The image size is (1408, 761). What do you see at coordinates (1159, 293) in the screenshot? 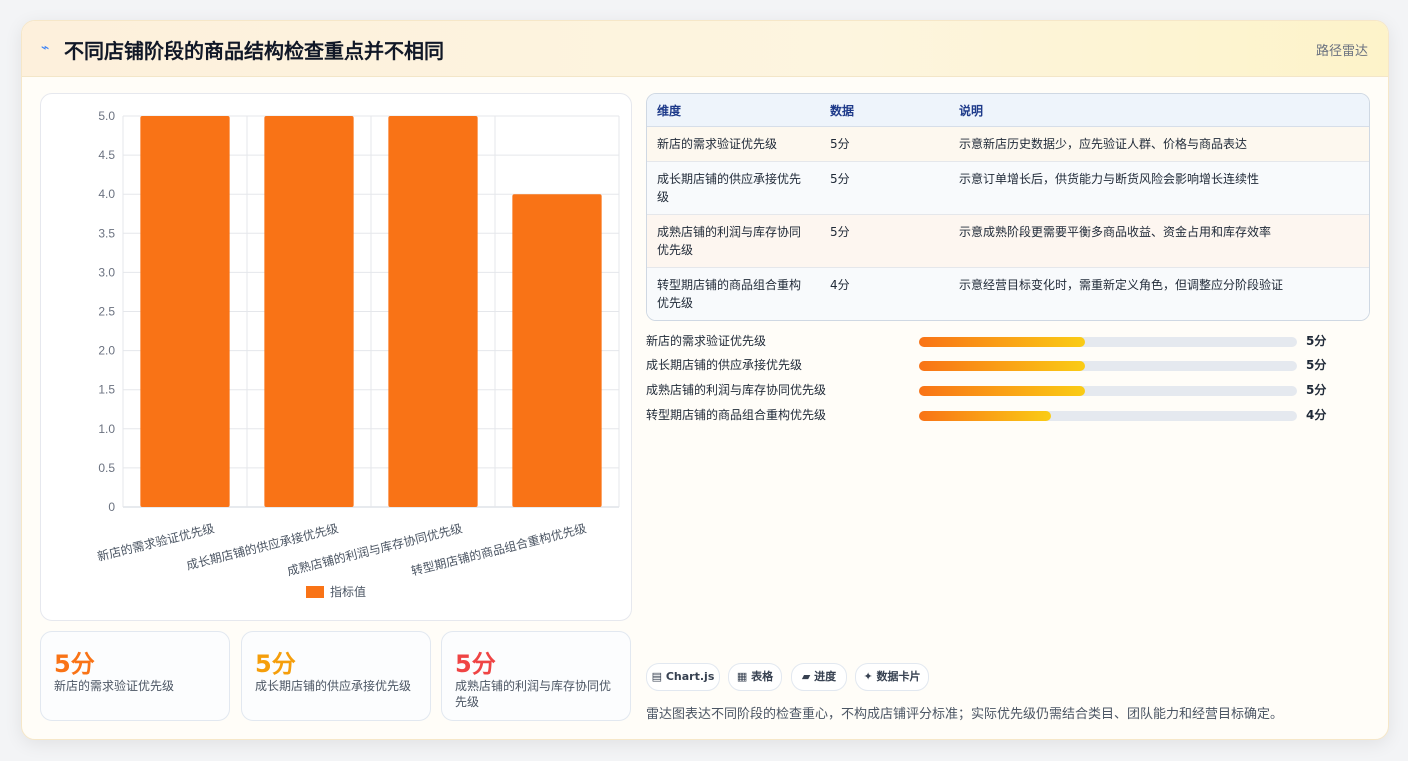
I see `cell-note: 示意经营目标变化时，需重新定义角色，但调整应分阶段验证` at bounding box center [1159, 293].